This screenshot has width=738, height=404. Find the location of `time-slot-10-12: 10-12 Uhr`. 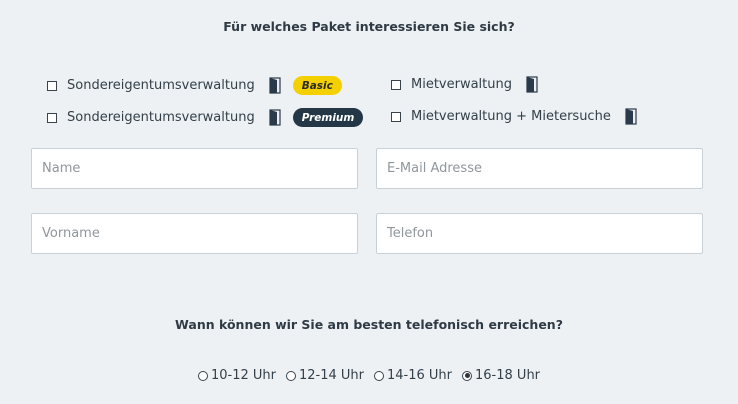

time-slot-10-12: 10-12 Uhr is located at coordinates (236, 375).